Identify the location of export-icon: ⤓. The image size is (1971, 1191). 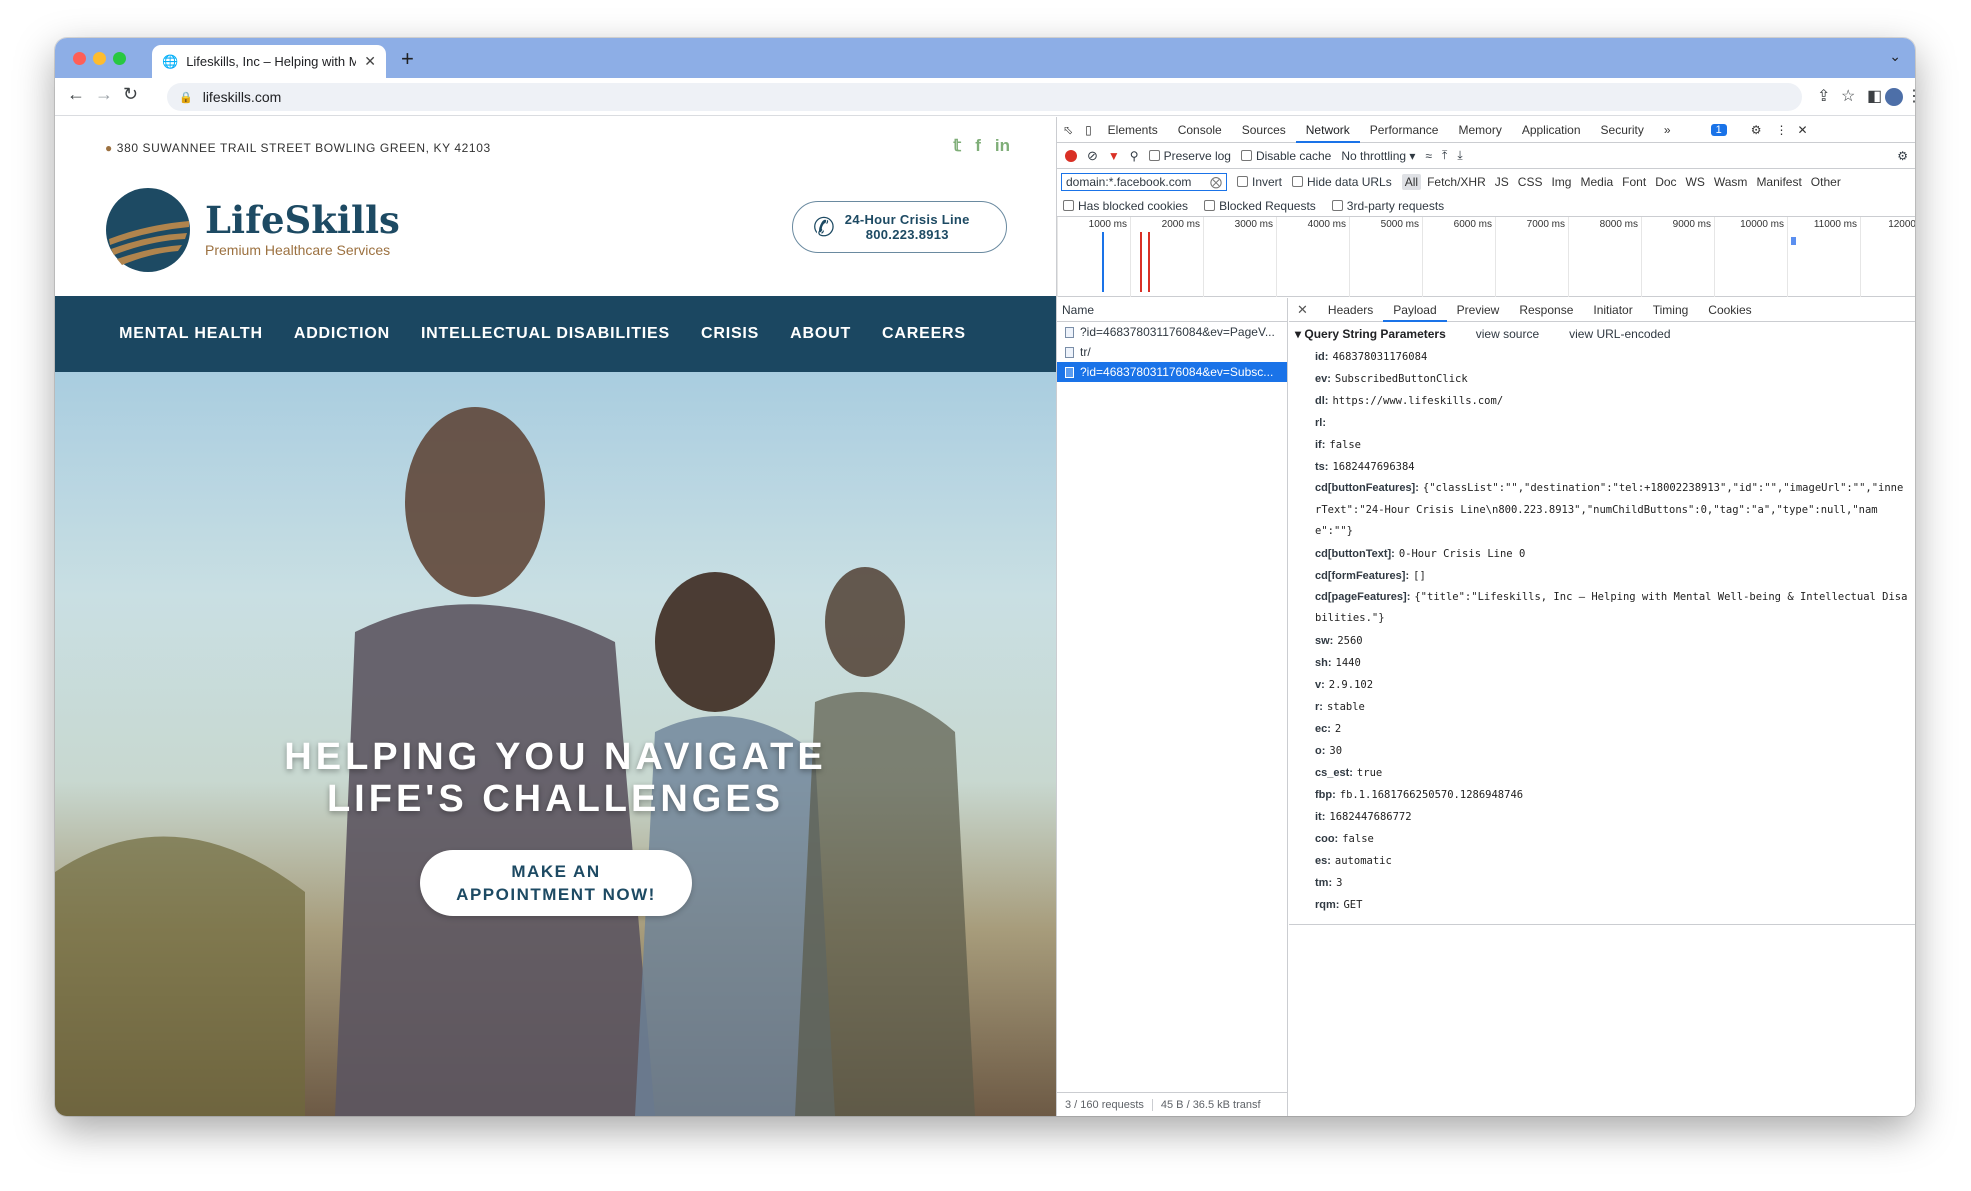
(1459, 155).